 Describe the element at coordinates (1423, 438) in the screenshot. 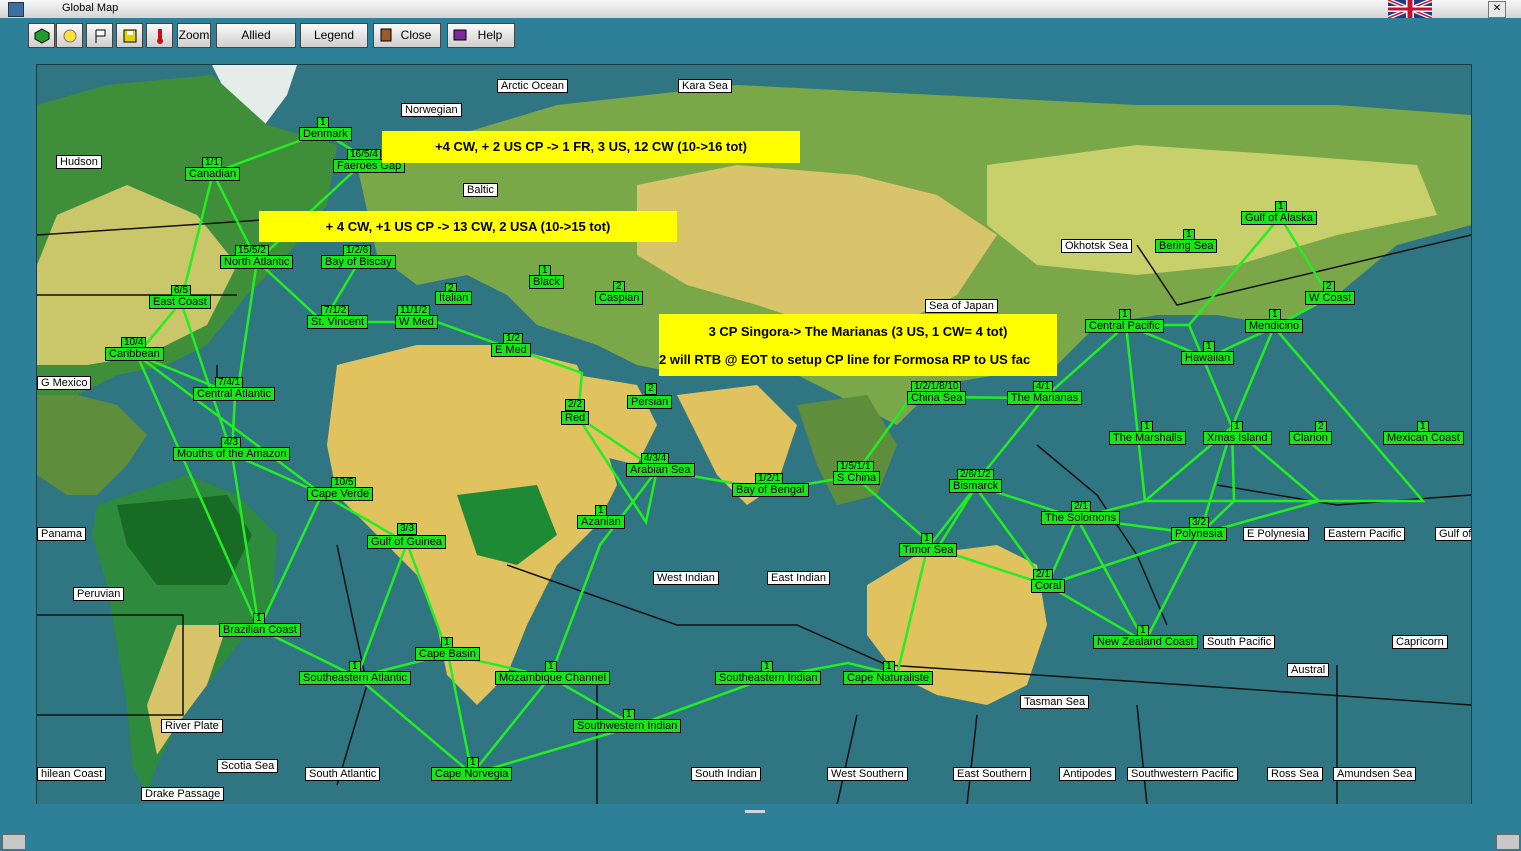

I see `zone-mexican-coast: Mexican Coast` at that location.